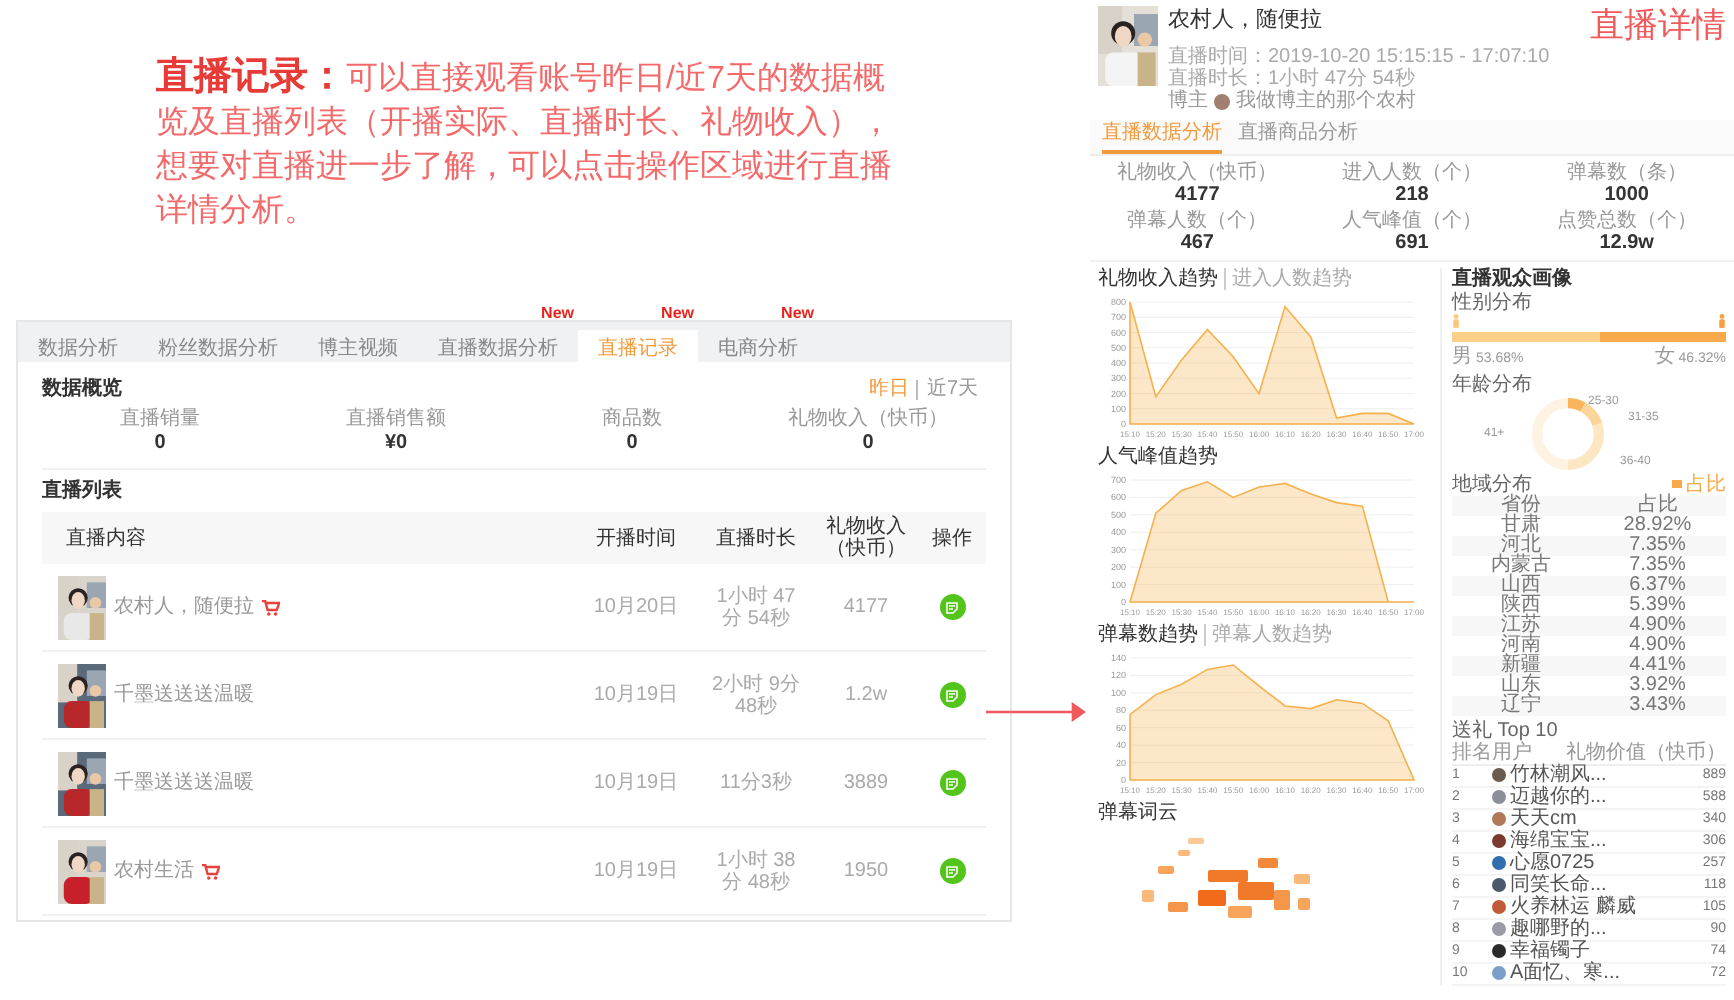 Image resolution: width=1734 pixels, height=1000 pixels. Describe the element at coordinates (1657, 705) in the screenshot. I see `table-cell-text: 3.43%` at that location.